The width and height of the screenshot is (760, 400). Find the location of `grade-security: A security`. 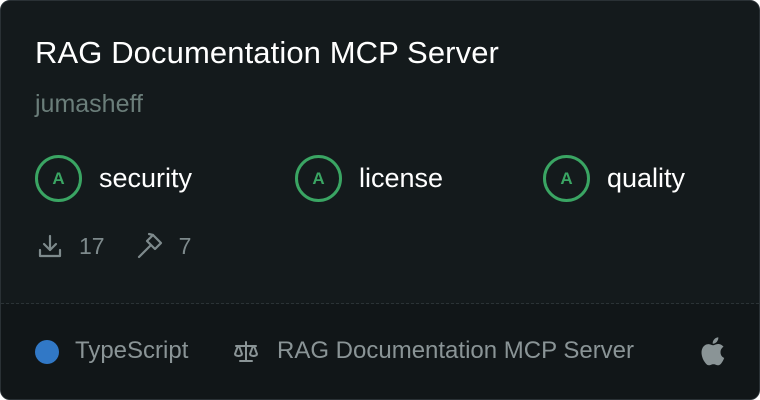

grade-security: A security is located at coordinates (113, 178).